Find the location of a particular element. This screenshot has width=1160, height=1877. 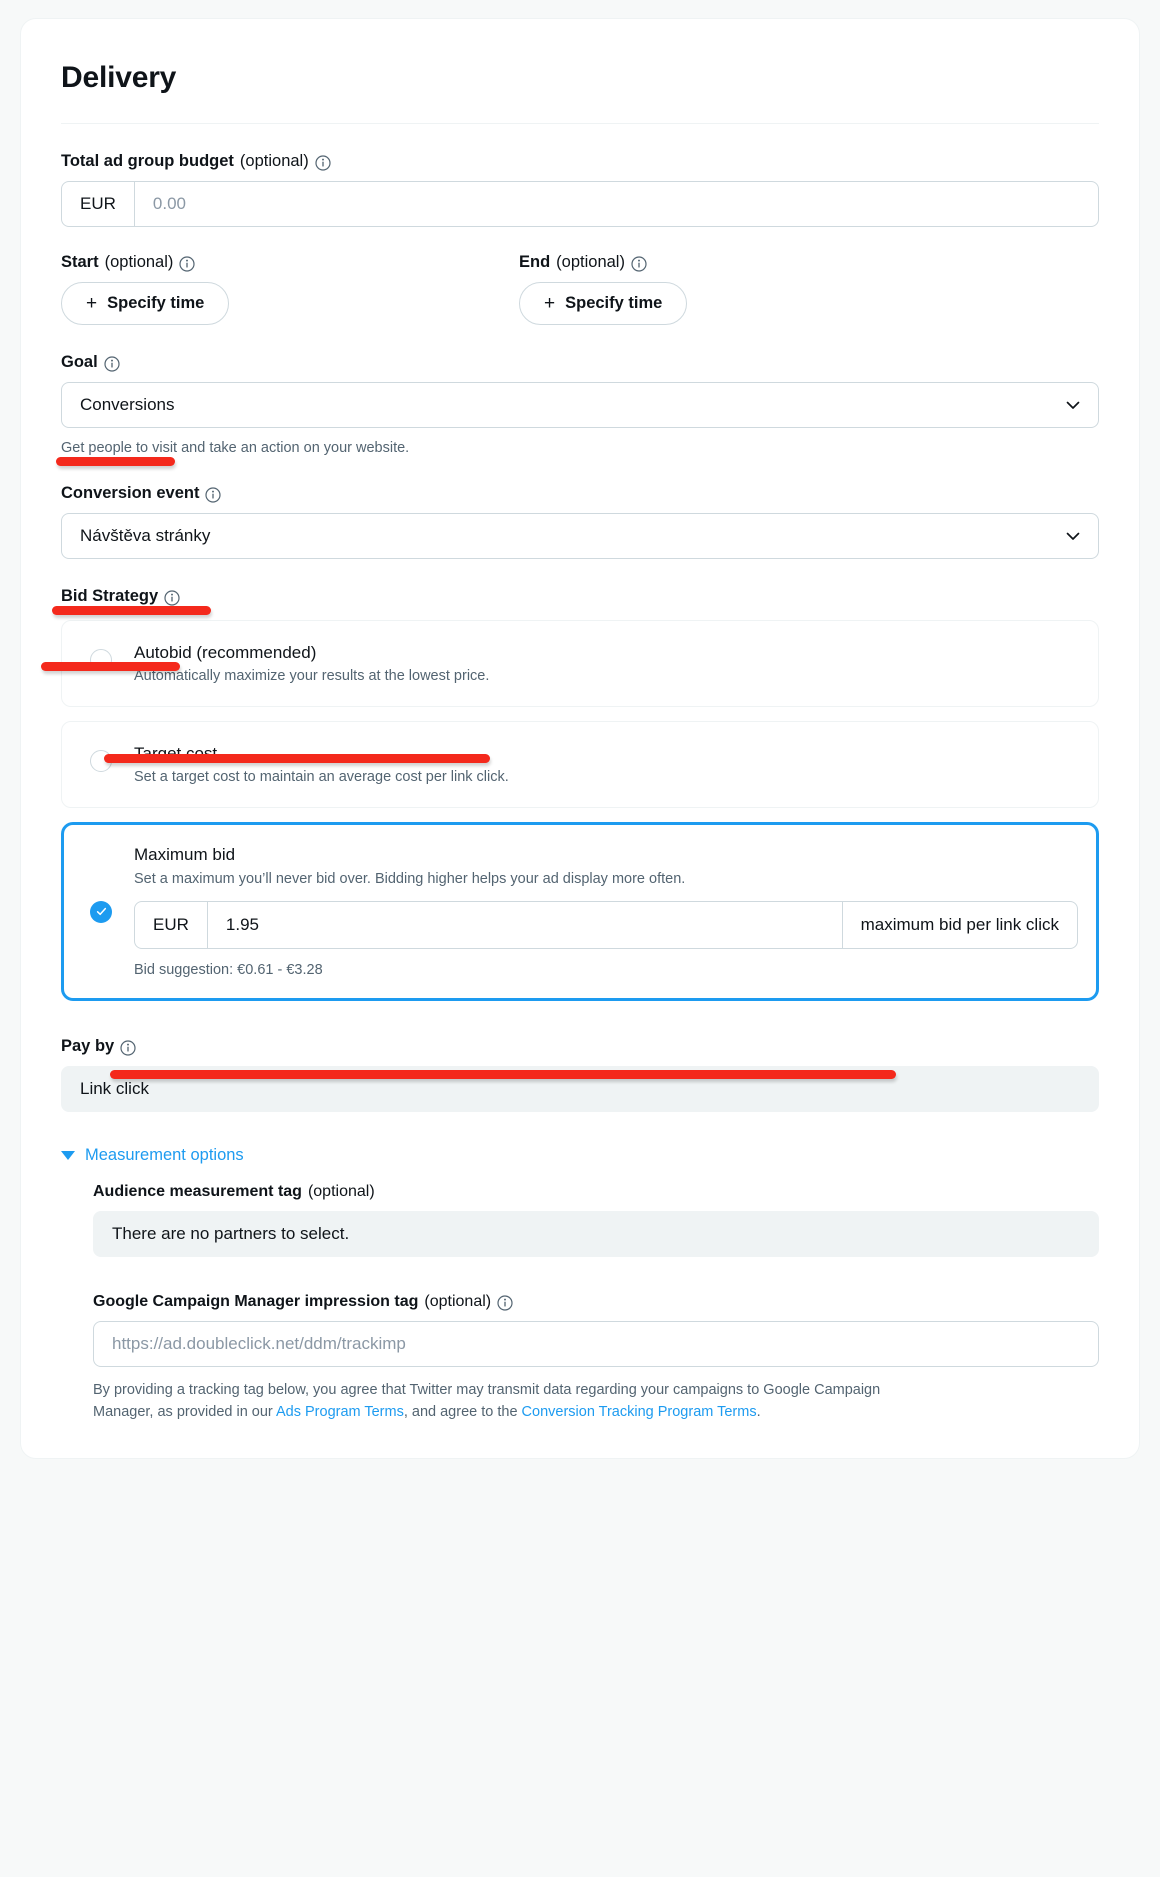

legal-part-2: , and agree to the is located at coordinates (462, 1411).